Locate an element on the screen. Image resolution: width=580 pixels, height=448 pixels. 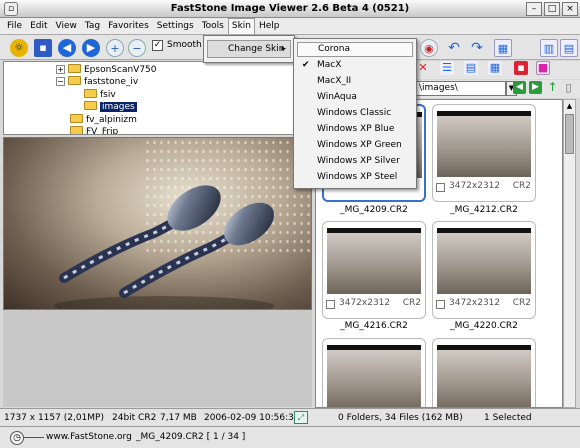
clock-icon: ◷ is located at coordinates (17, 438).